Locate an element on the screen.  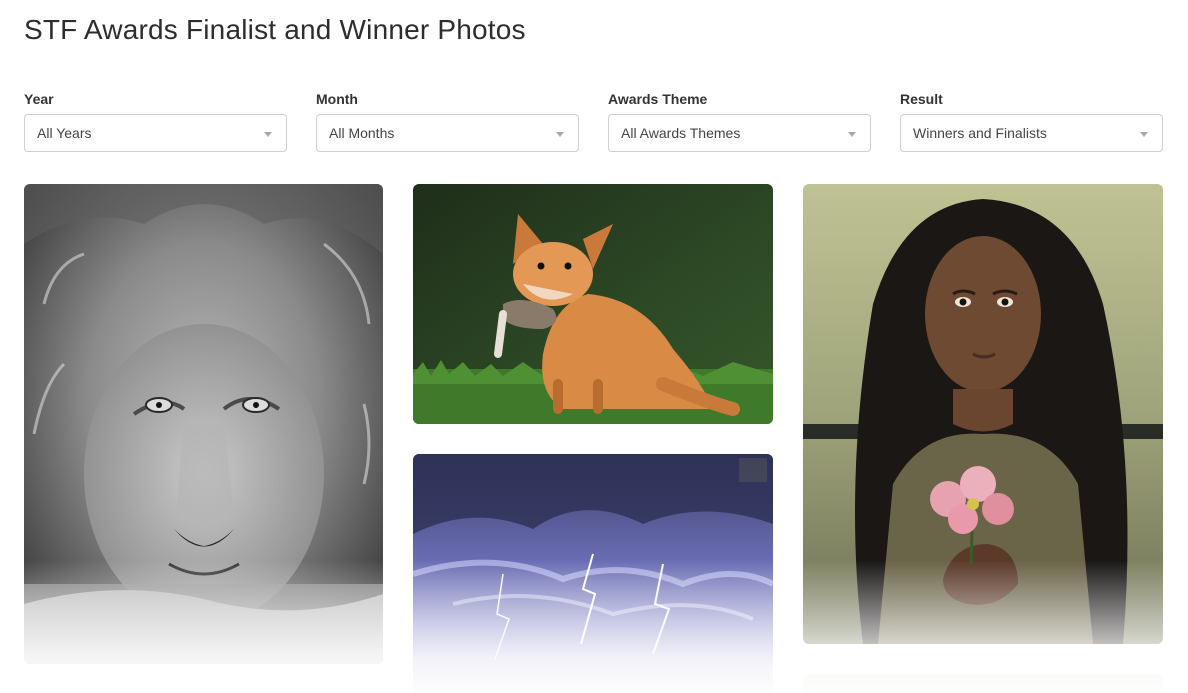
year-select: All Years is located at coordinates (155, 133).